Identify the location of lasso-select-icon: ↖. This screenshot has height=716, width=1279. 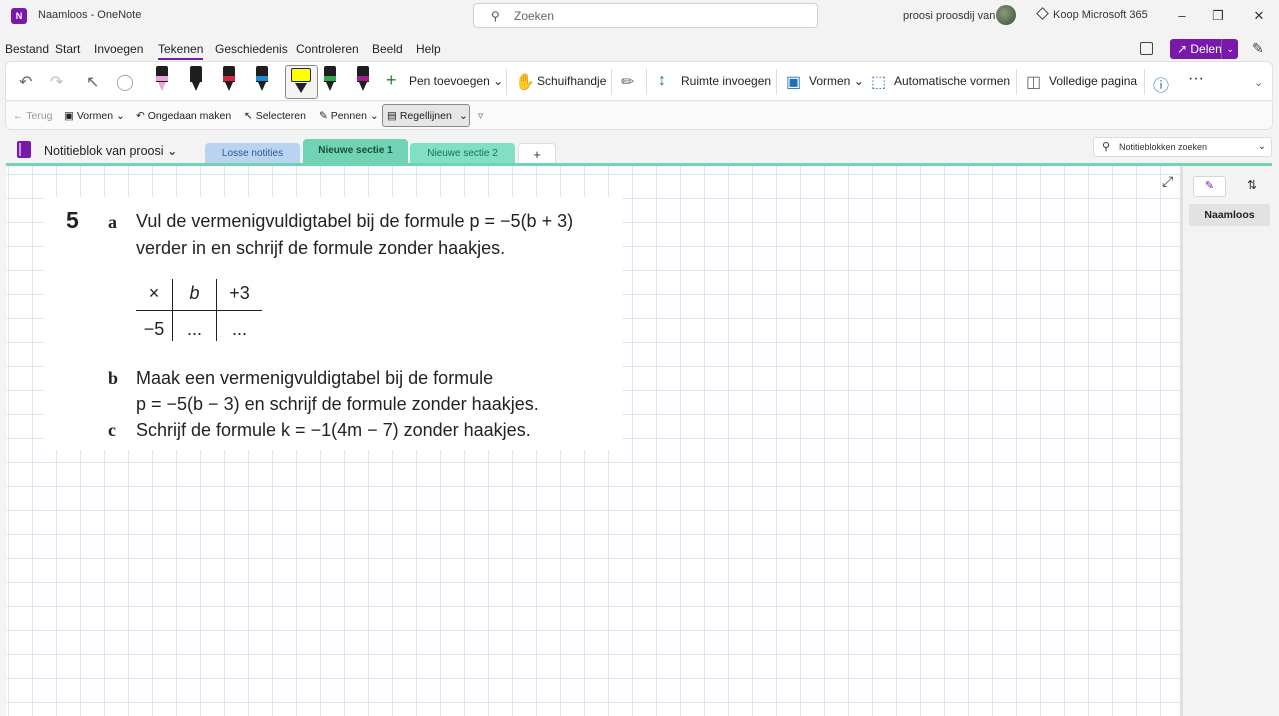
(92, 82).